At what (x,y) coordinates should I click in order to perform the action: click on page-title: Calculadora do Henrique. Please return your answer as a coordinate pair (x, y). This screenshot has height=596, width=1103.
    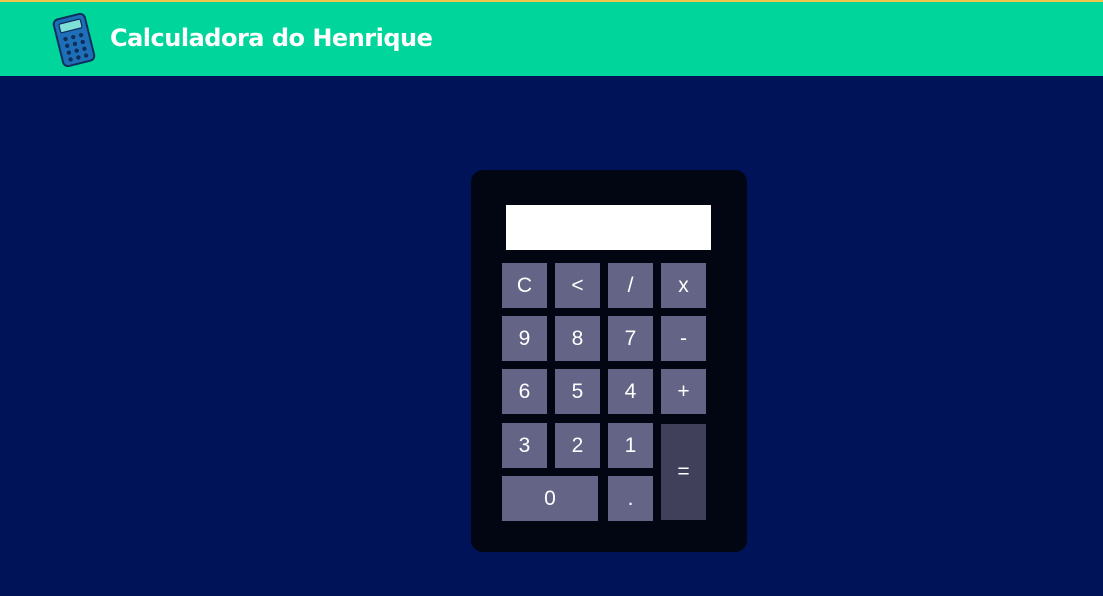
    Looking at the image, I should click on (271, 38).